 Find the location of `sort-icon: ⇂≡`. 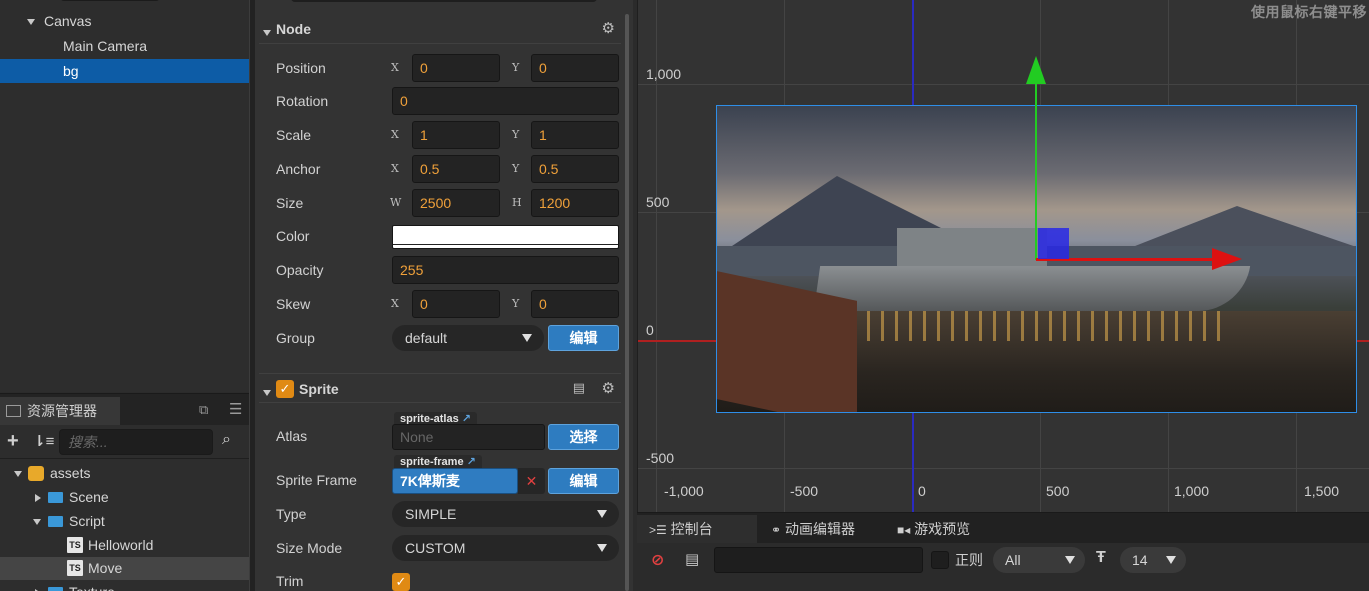

sort-icon: ⇂≡ is located at coordinates (43, 441).